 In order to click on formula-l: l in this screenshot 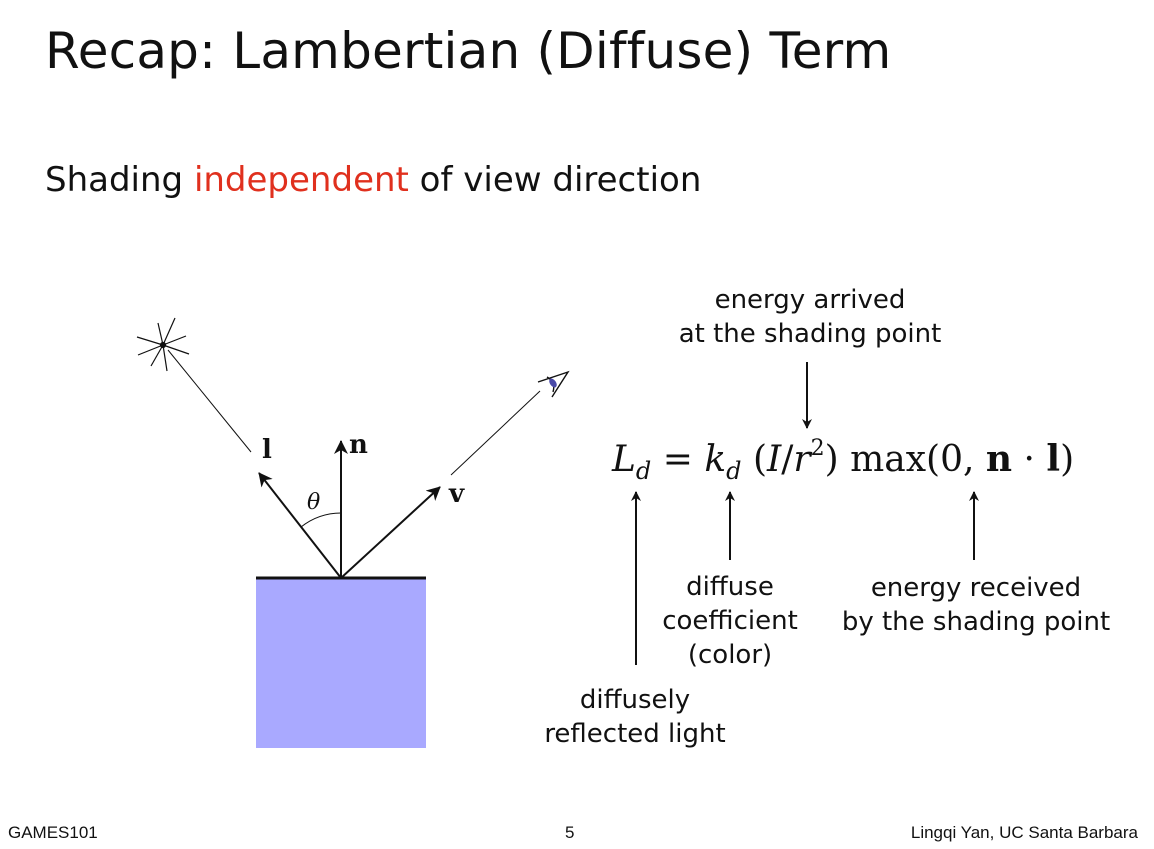, I will do `click(1053, 459)`.